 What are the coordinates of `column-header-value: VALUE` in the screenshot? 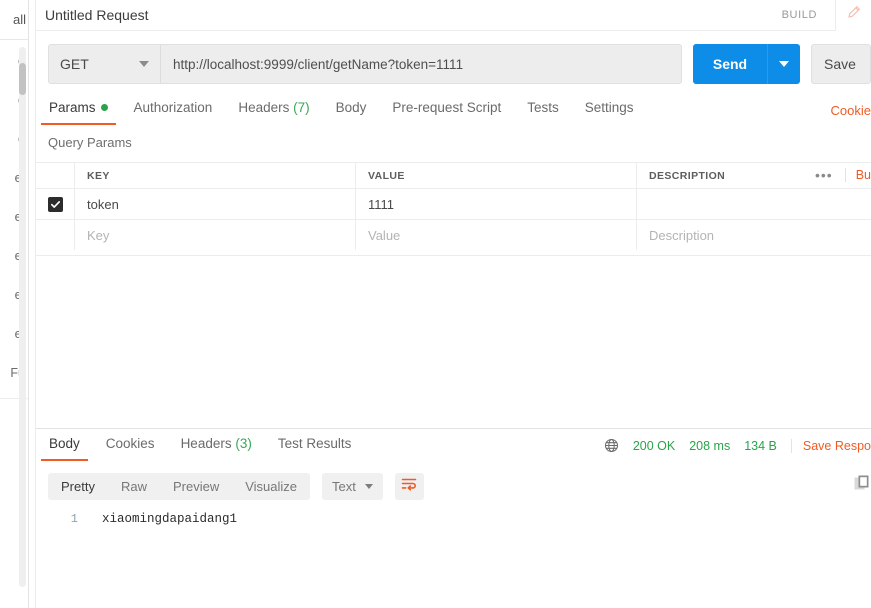 It's located at (496, 175).